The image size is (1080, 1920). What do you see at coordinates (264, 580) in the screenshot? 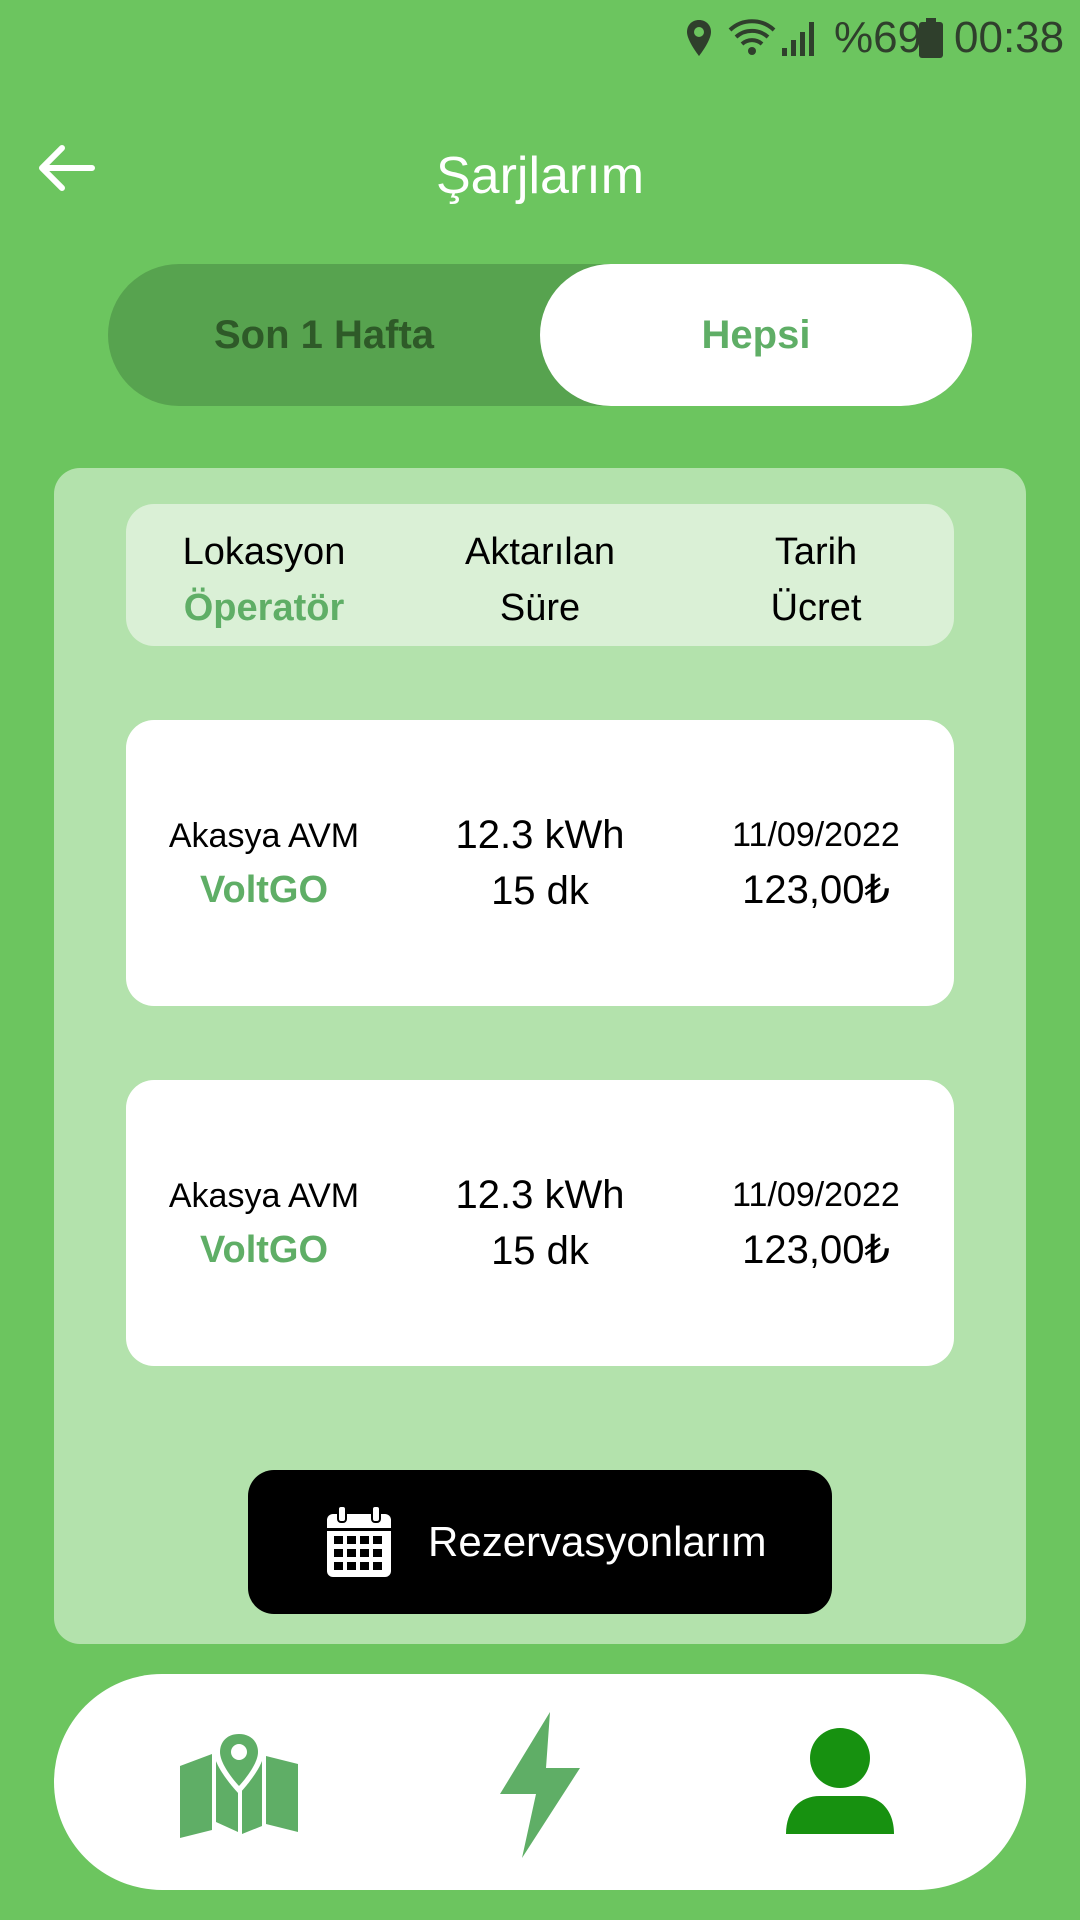
I see `header-col-location: Lokasyon Öperatör` at bounding box center [264, 580].